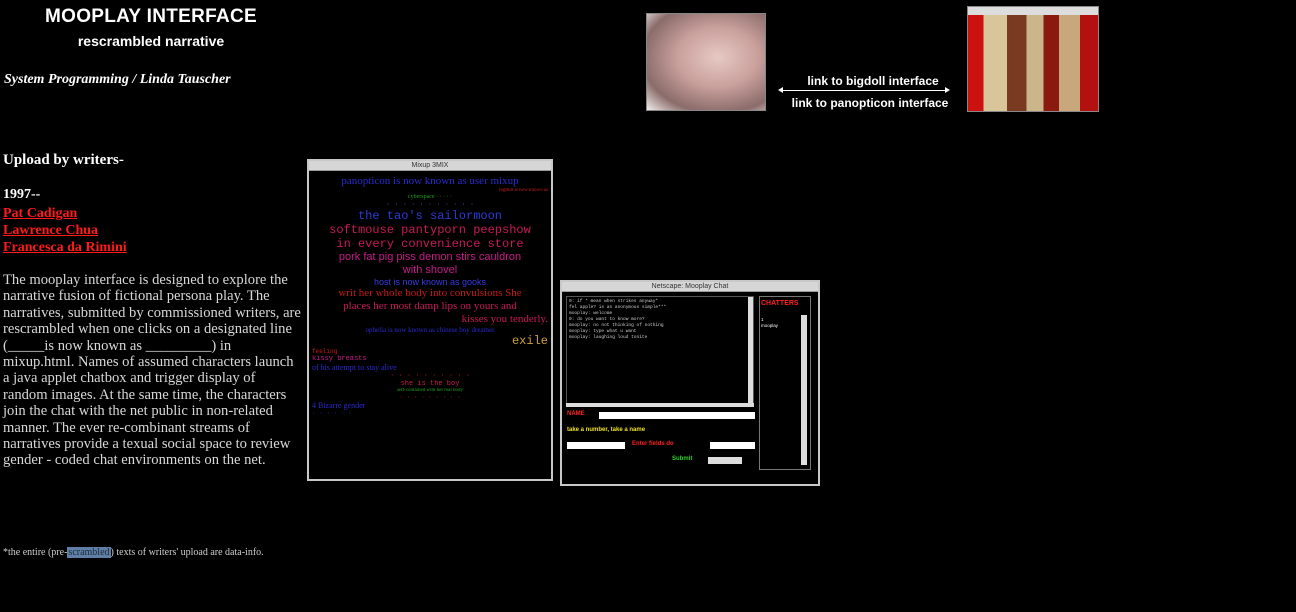  What do you see at coordinates (430, 293) in the screenshot?
I see `mixup-line: writ her whole body into convulsions She` at bounding box center [430, 293].